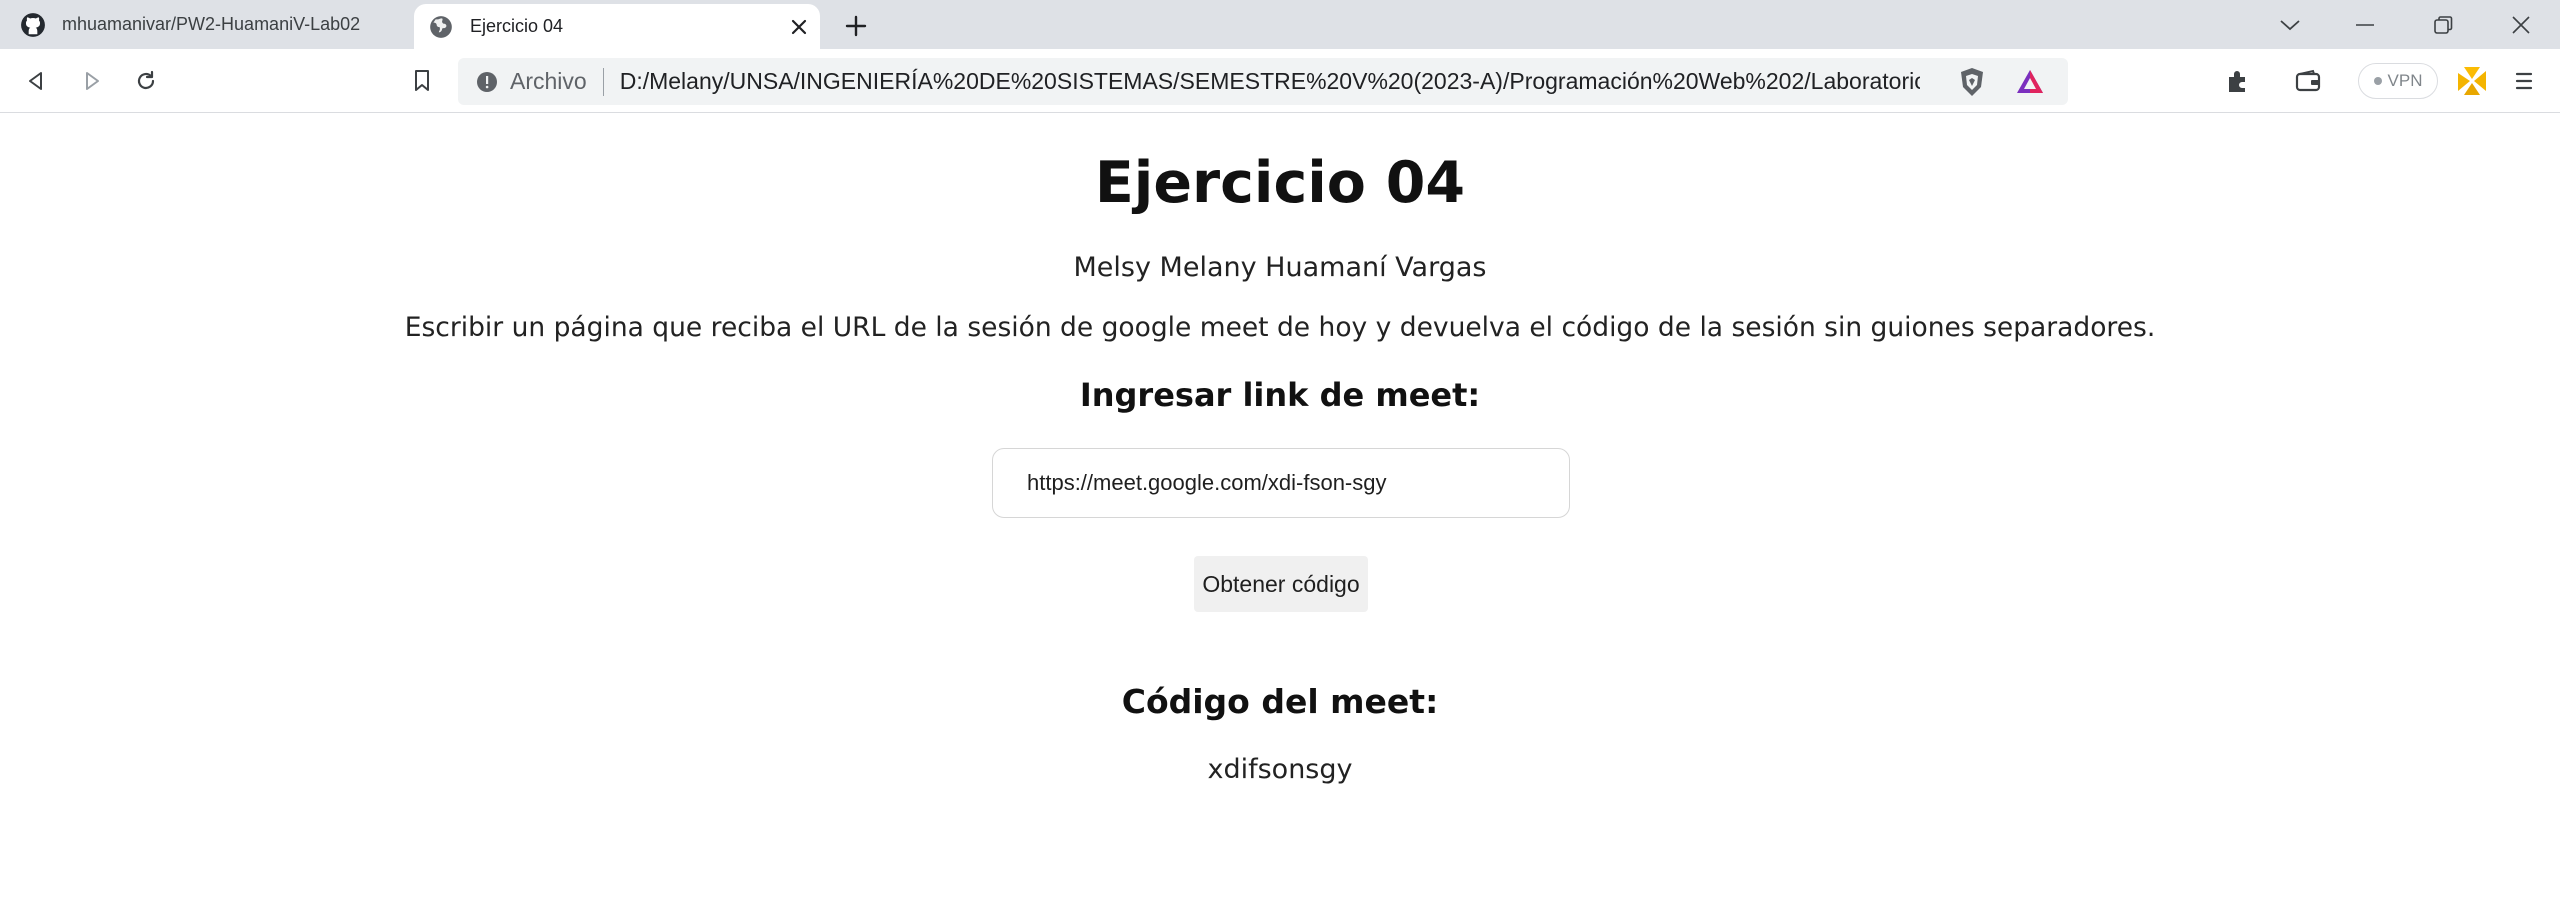 The image size is (2560, 915). What do you see at coordinates (799, 27) in the screenshot?
I see `close-tab-icon` at bounding box center [799, 27].